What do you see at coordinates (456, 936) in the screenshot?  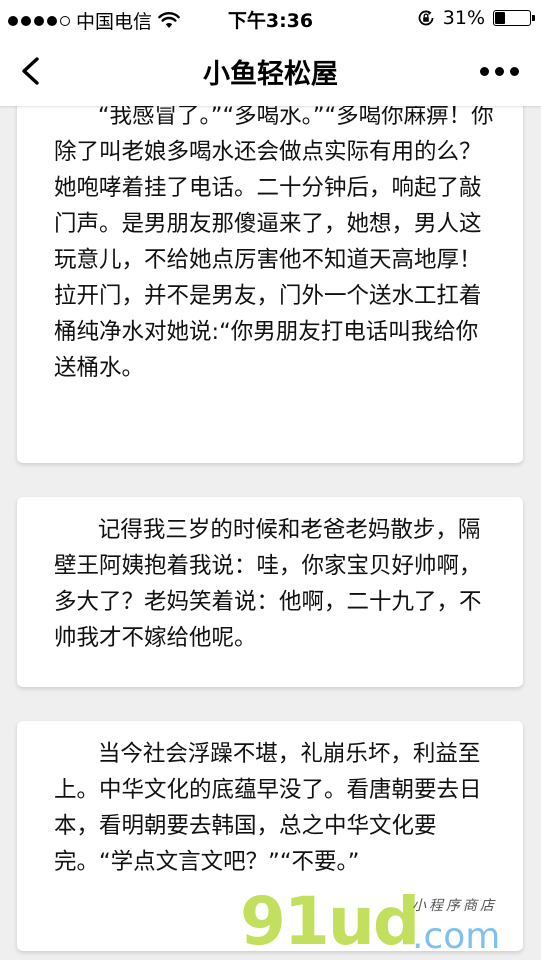 I see `watermark-suffix: .com` at bounding box center [456, 936].